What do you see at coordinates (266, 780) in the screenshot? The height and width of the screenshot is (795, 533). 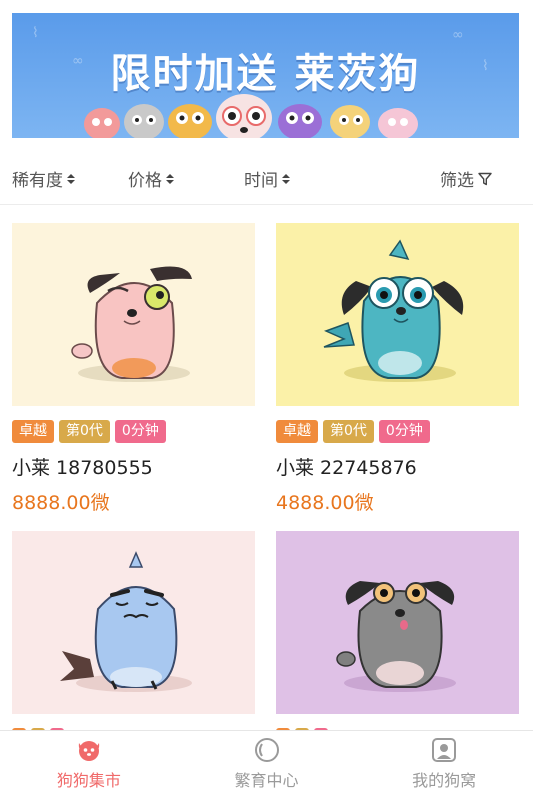 I see `nav-label: 繁育中心` at bounding box center [266, 780].